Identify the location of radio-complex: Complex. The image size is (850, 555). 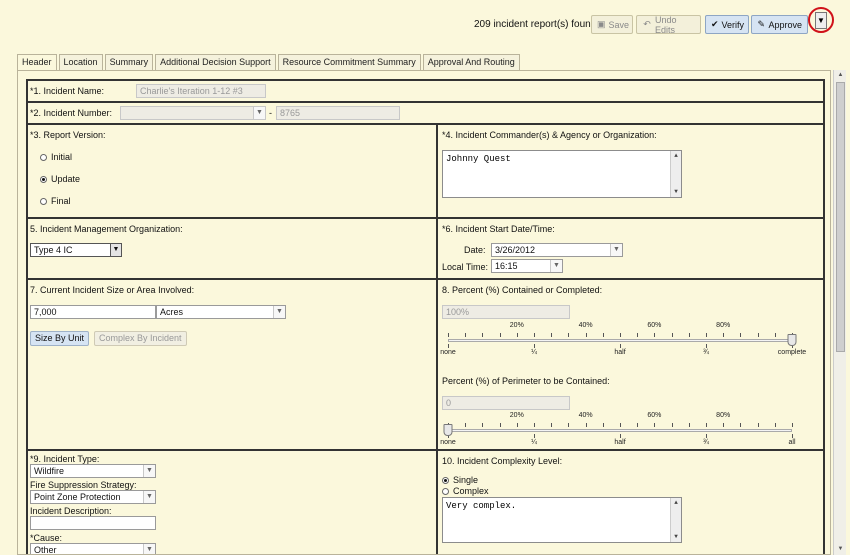
(465, 491).